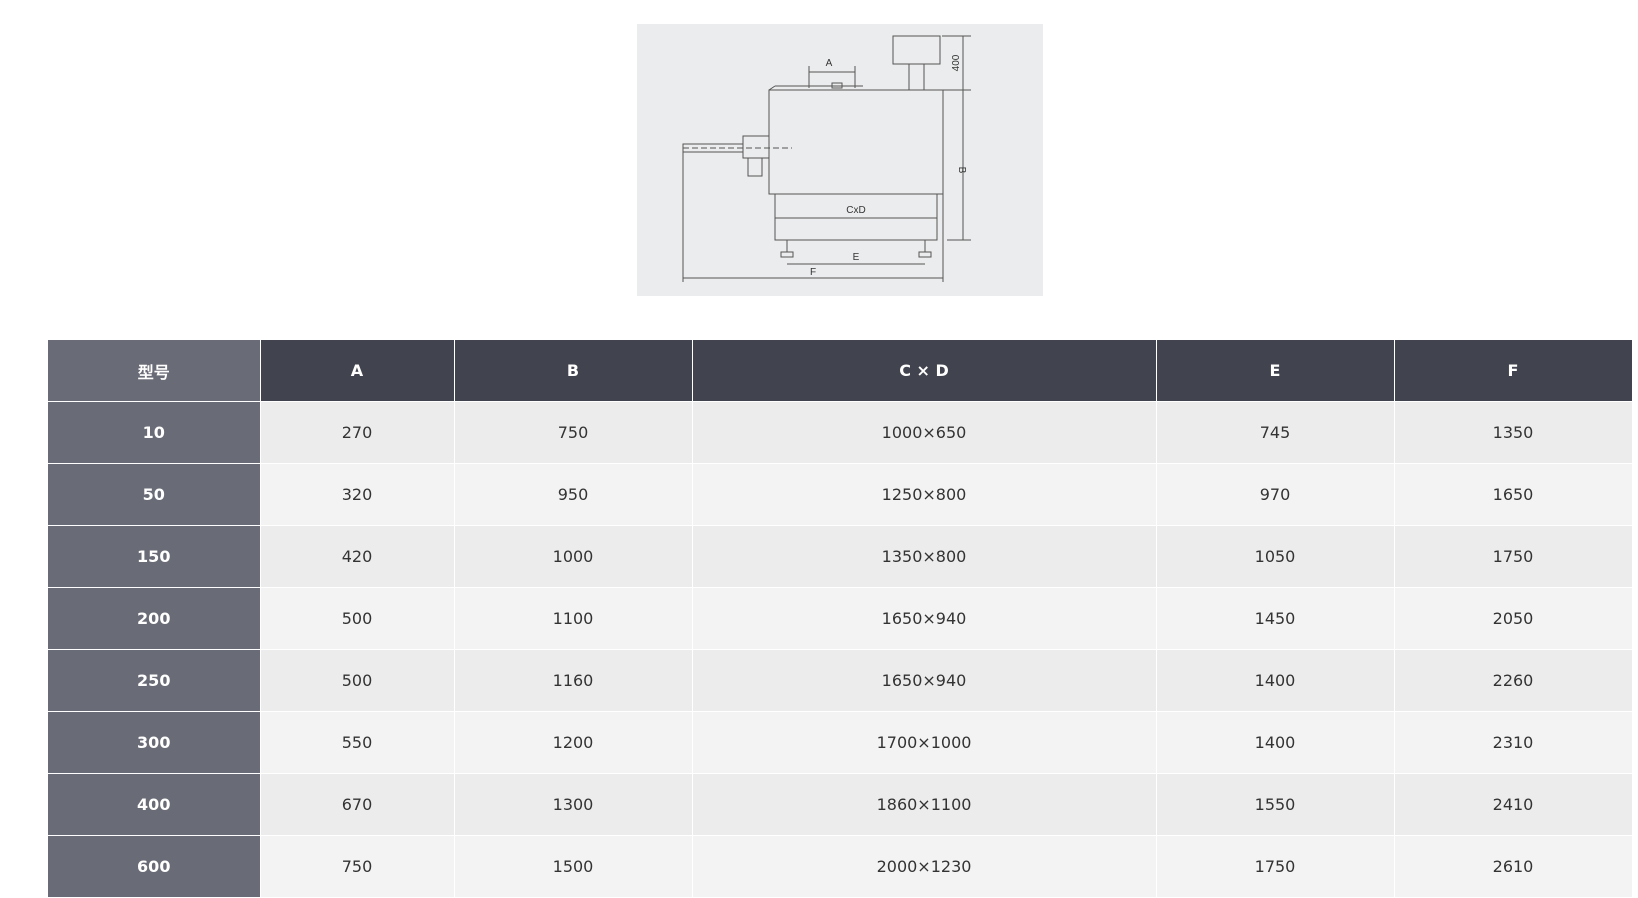 This screenshot has width=1638, height=898. What do you see at coordinates (573, 494) in the screenshot?
I see `cell-b: 950` at bounding box center [573, 494].